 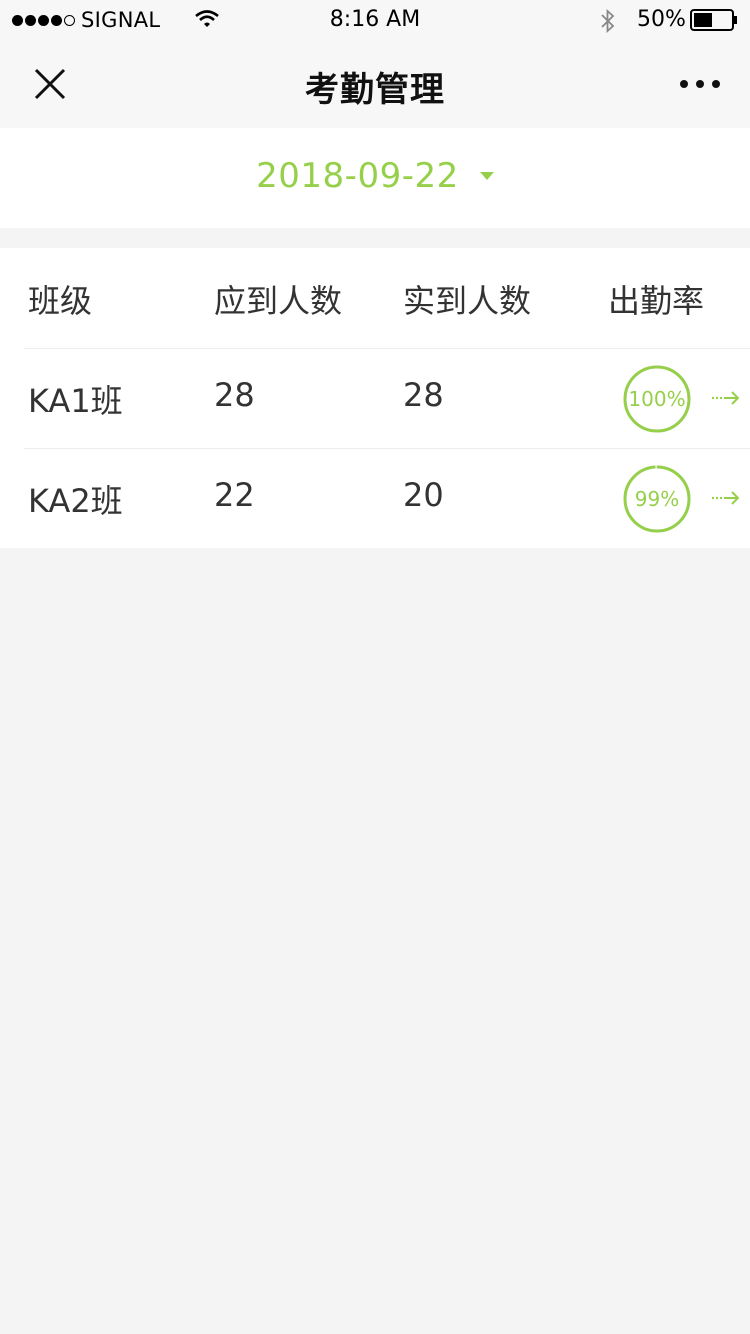 What do you see at coordinates (278, 301) in the screenshot?
I see `header-expected: 应到人数` at bounding box center [278, 301].